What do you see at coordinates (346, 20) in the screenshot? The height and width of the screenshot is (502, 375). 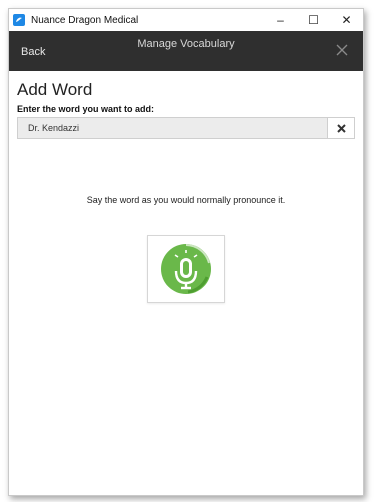 I see `window-close-button: ✕` at bounding box center [346, 20].